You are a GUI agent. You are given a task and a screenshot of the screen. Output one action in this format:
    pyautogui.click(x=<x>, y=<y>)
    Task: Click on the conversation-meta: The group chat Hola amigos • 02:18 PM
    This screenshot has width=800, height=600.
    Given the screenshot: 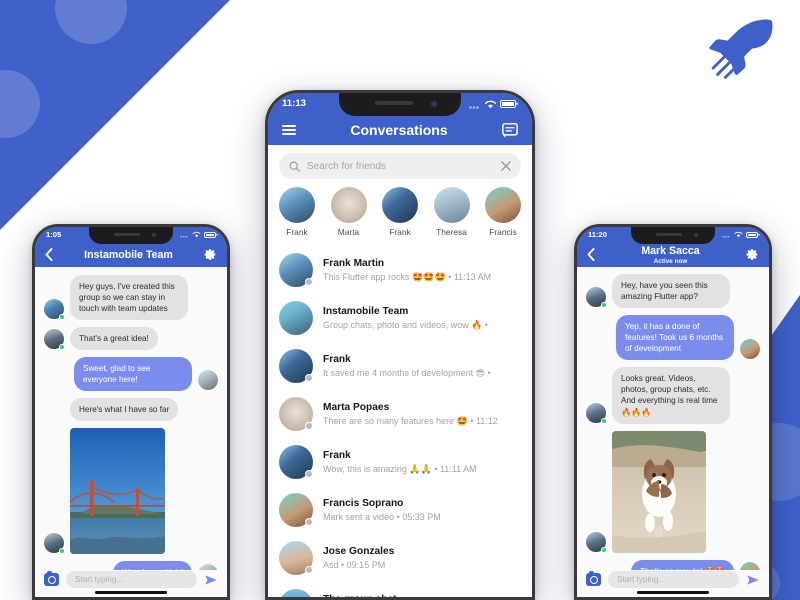 What is the action you would take?
    pyautogui.click(x=422, y=595)
    